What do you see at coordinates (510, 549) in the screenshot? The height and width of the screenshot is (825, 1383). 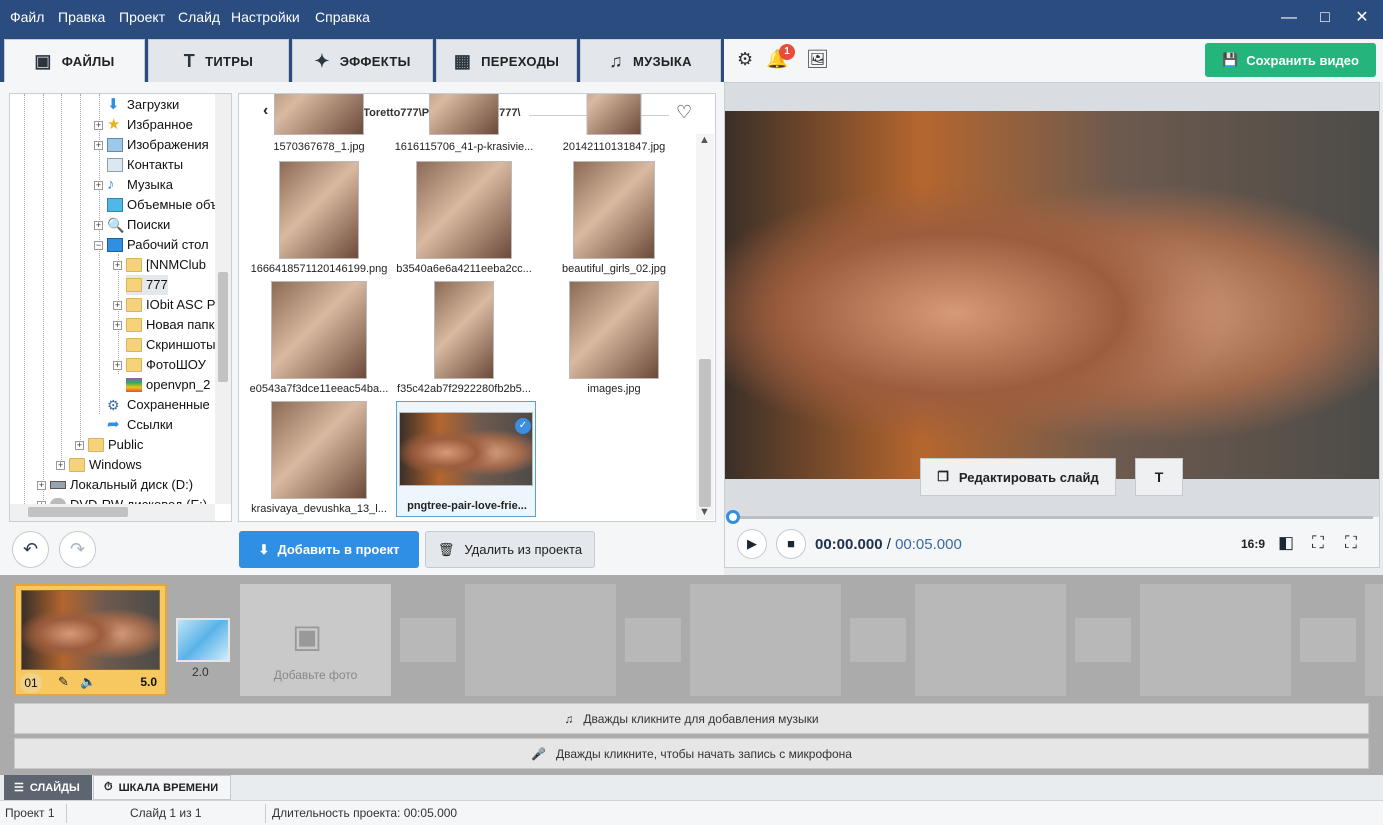 I see `remove-from-project-button: 🗑 Удалить из проекта` at bounding box center [510, 549].